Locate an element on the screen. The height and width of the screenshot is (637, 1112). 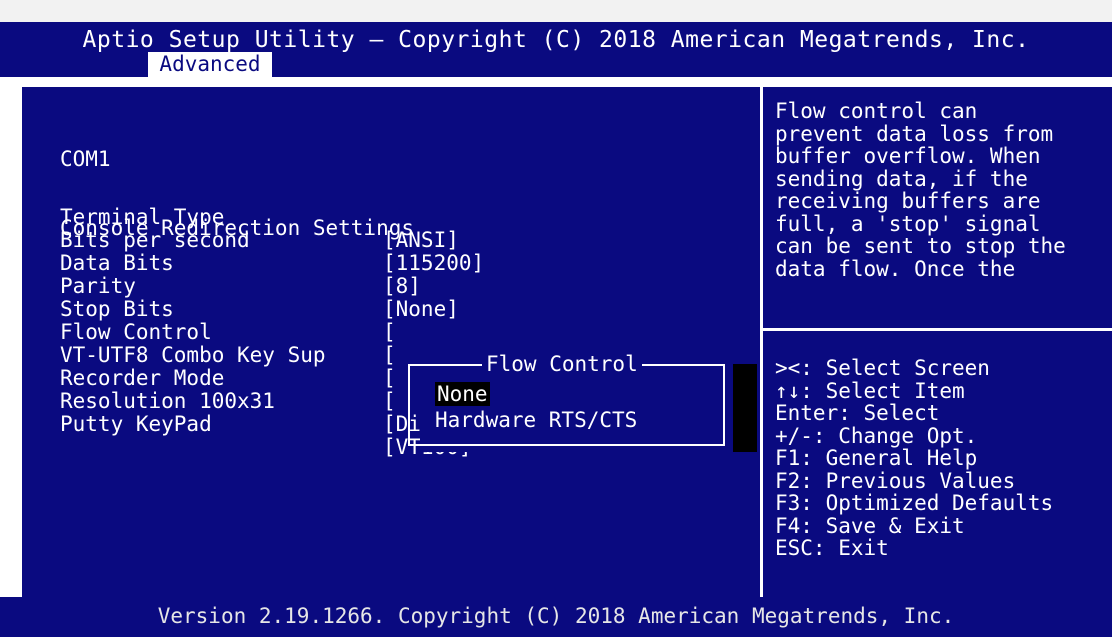
setting-label: Putty KeyPad is located at coordinates (136, 424).